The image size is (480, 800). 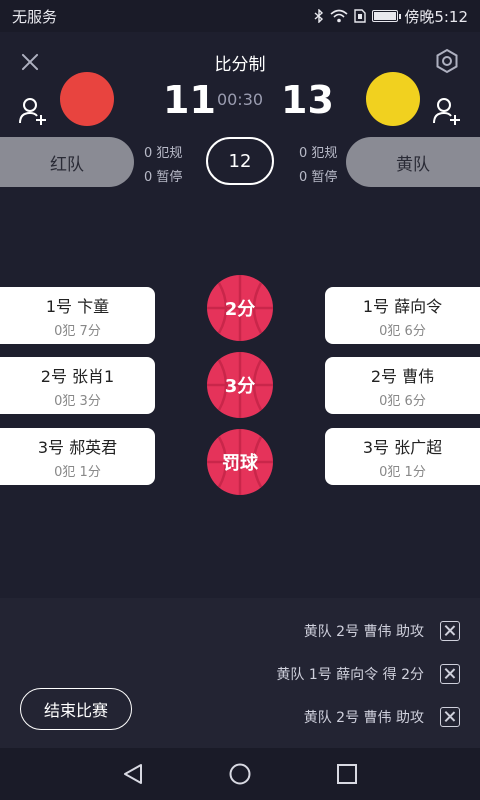 I want to click on carrier-label: 无服务, so click(x=35, y=16).